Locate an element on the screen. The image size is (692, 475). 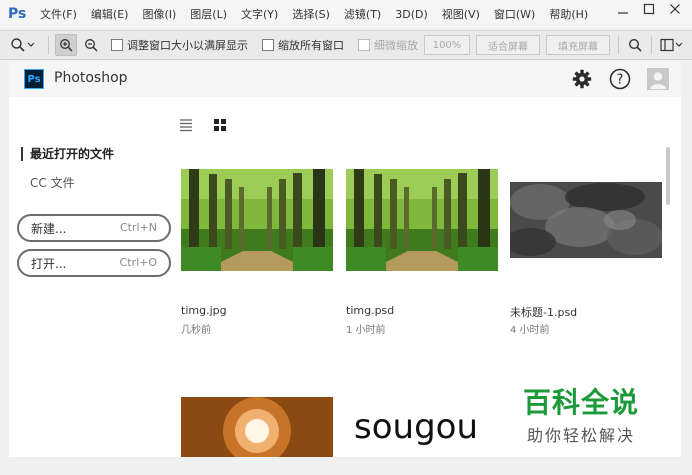
menu-3d: 3D(D) is located at coordinates (411, 14).